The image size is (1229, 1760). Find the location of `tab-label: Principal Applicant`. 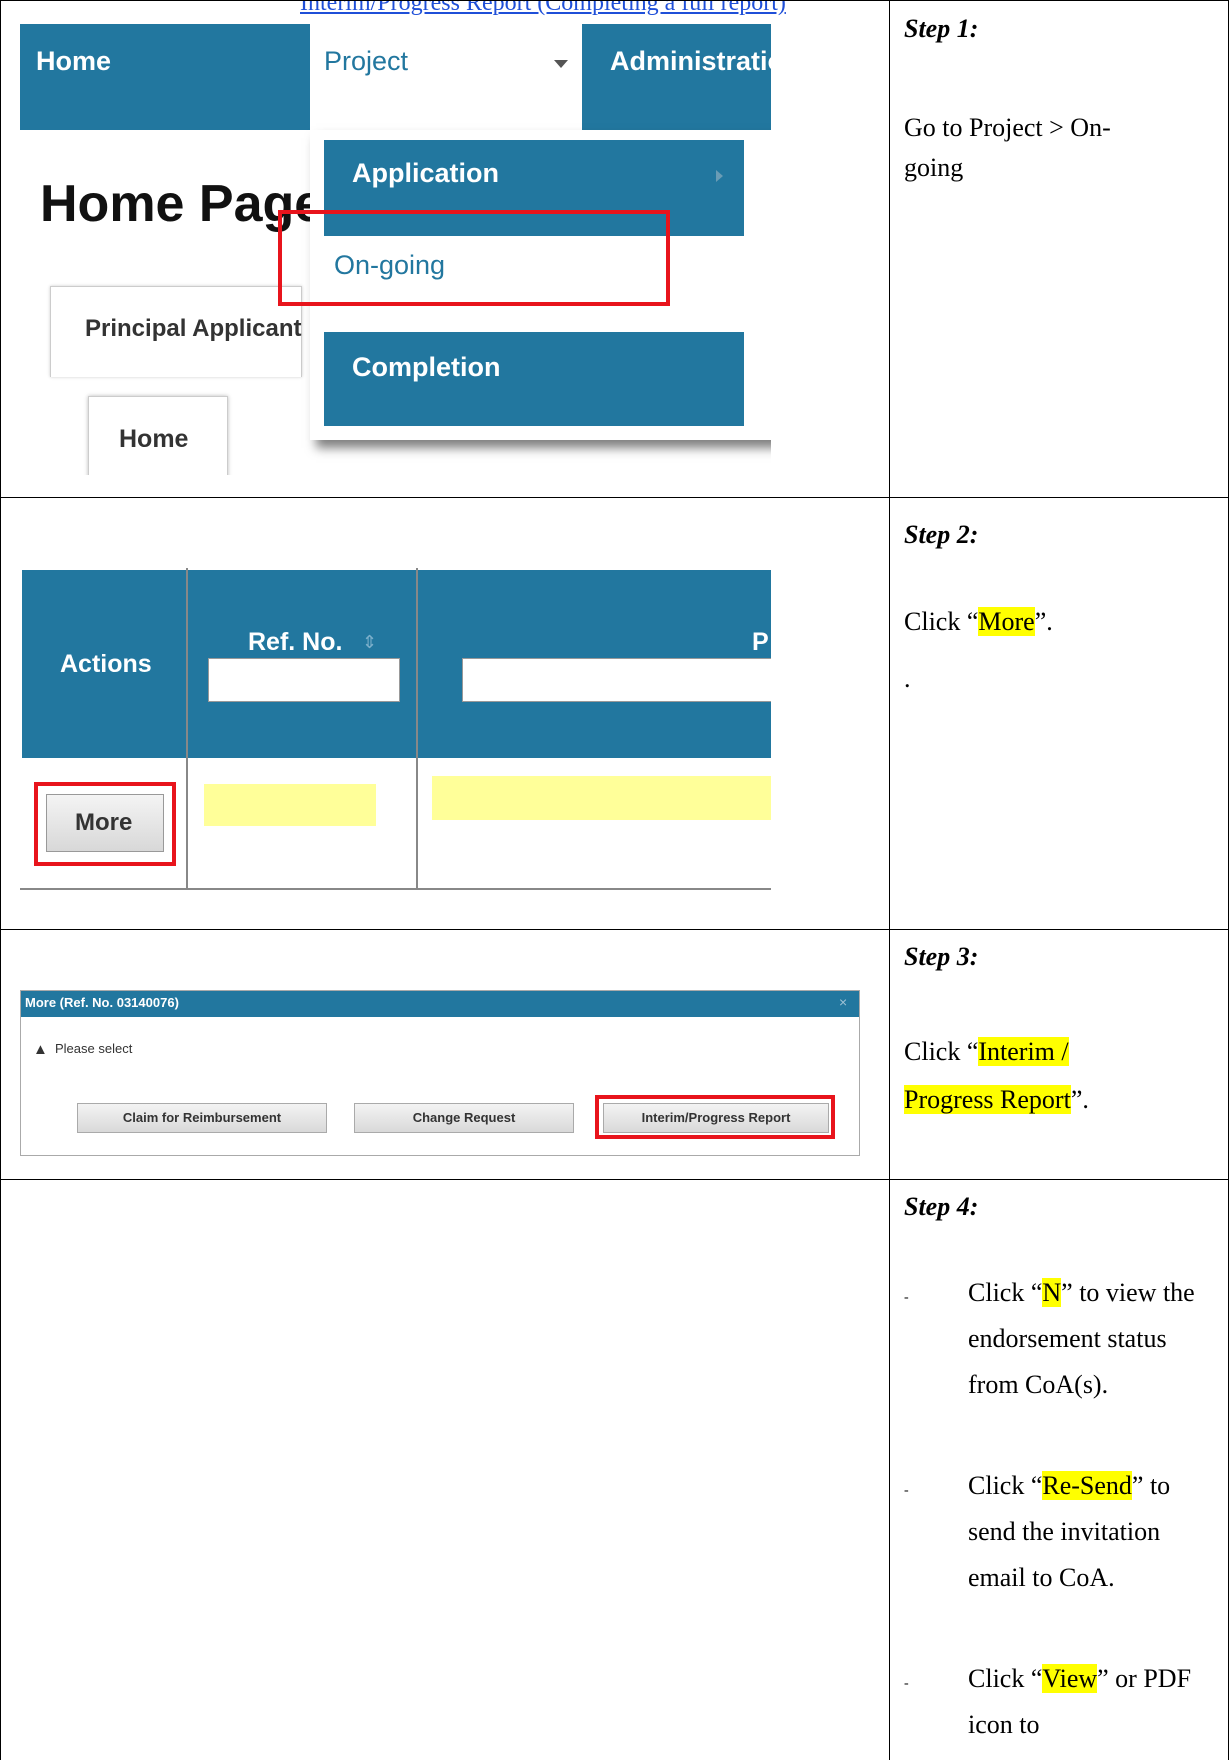

tab-label: Principal Applicant is located at coordinates (193, 328).